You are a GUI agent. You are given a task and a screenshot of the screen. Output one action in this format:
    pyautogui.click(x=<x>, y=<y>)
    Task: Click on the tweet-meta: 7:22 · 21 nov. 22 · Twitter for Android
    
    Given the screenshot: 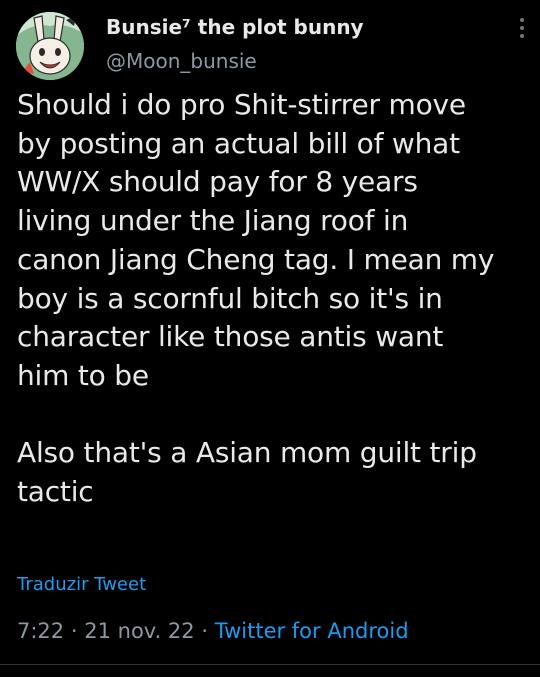 What is the action you would take?
    pyautogui.click(x=213, y=631)
    